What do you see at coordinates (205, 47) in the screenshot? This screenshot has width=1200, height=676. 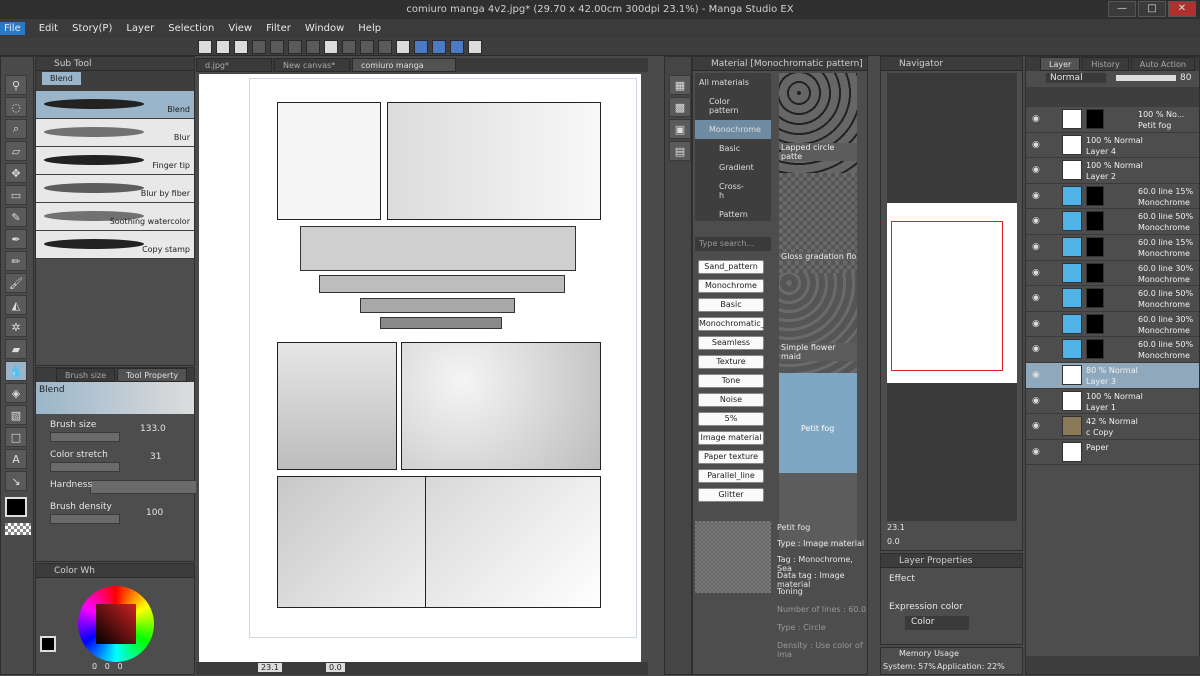 I see `new-icon` at bounding box center [205, 47].